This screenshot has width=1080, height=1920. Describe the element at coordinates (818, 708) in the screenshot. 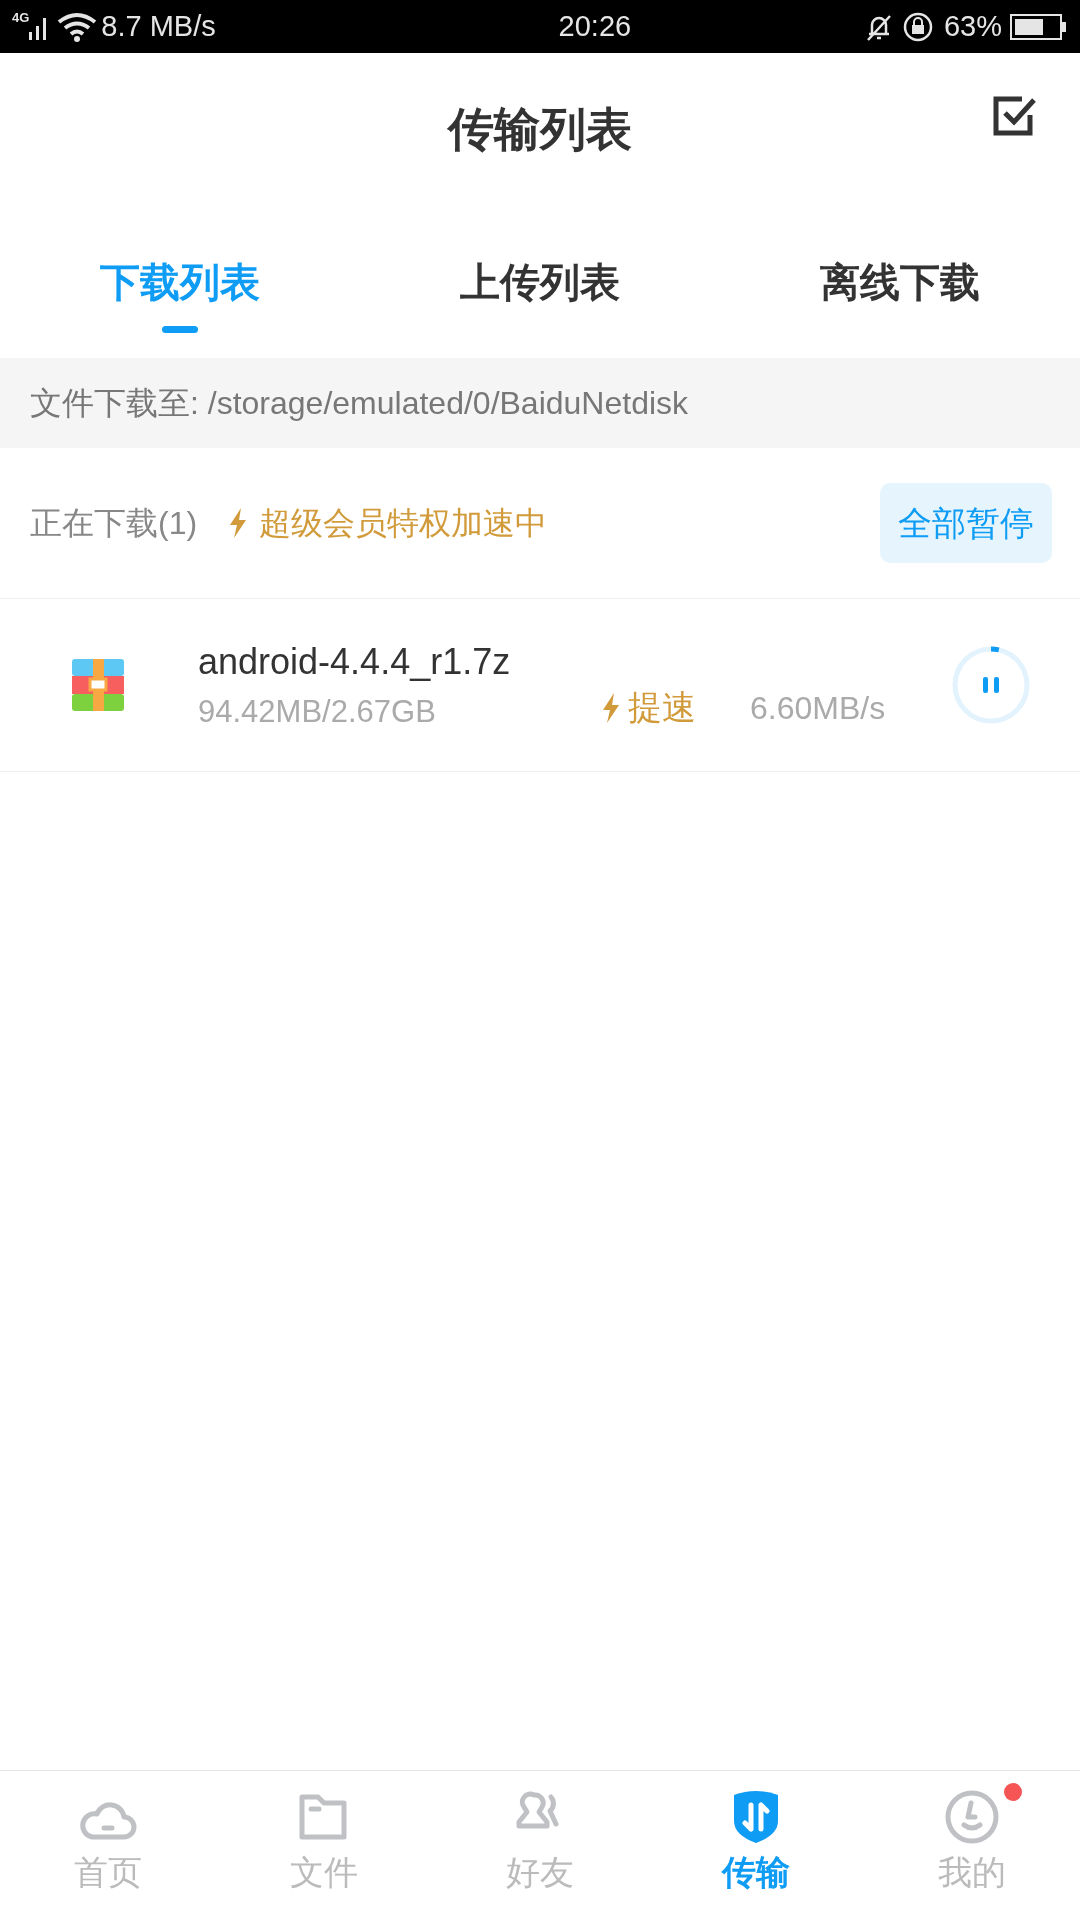

I see `download-speed: 6.60MB/s` at that location.